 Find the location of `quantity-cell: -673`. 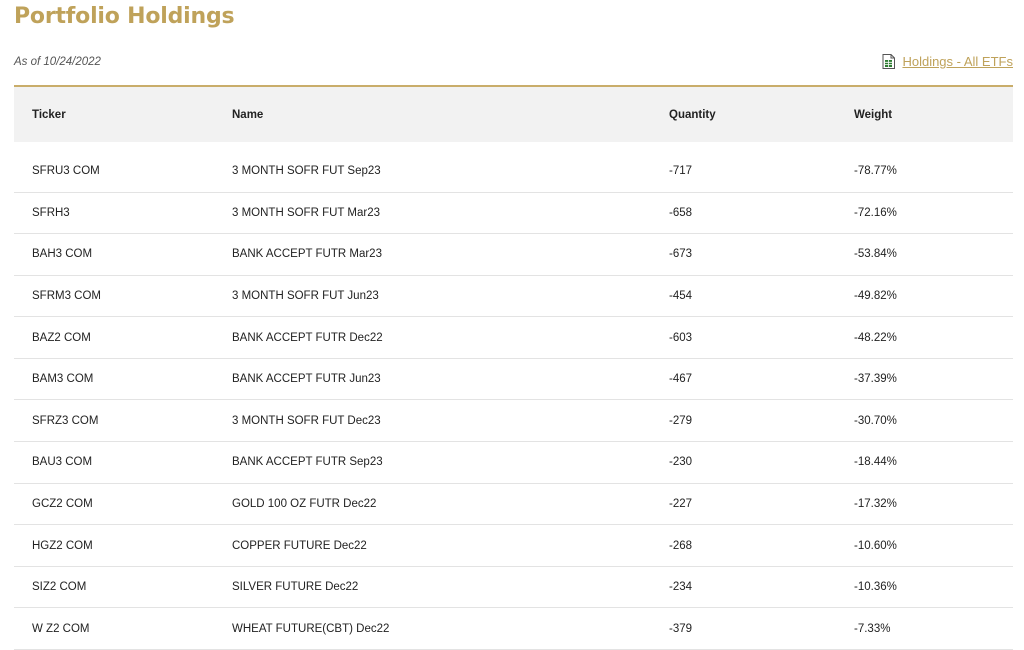

quantity-cell: -673 is located at coordinates (681, 254).